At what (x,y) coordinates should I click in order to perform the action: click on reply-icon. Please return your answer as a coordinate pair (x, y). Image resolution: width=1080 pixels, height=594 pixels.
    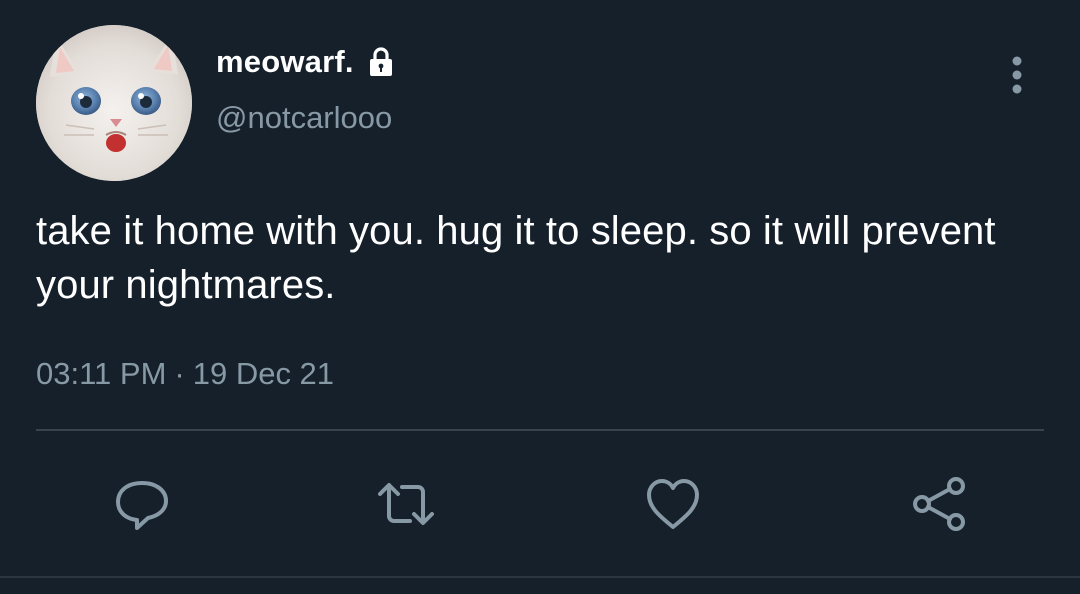
    Looking at the image, I should click on (142, 505).